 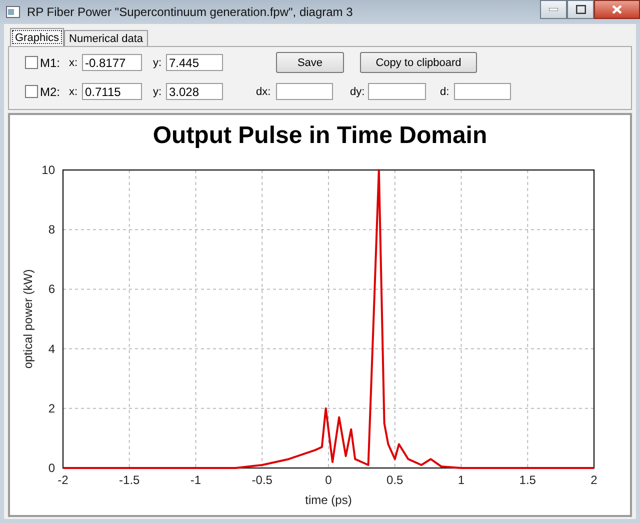 I want to click on x-tick-label: 1, so click(x=461, y=480).